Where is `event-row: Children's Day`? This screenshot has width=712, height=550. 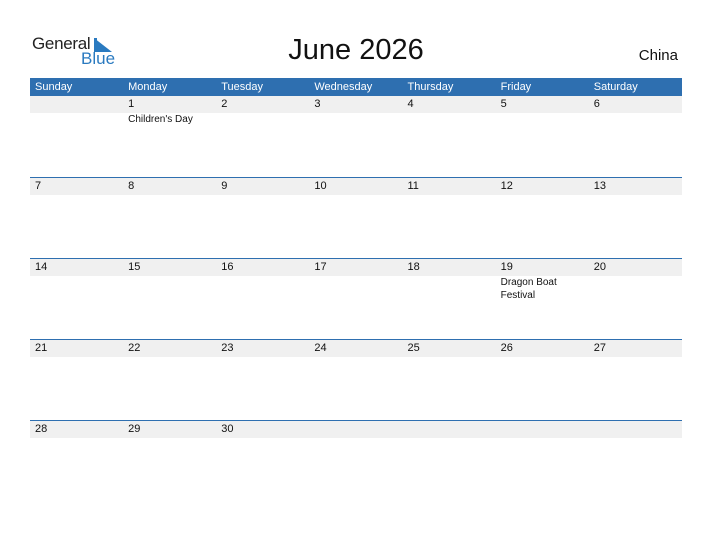
event-row: Children's Day is located at coordinates (356, 119).